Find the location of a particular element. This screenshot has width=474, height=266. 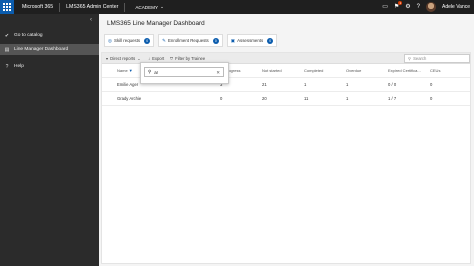

org-selector: ACADEMY ⌄ is located at coordinates (149, 7).